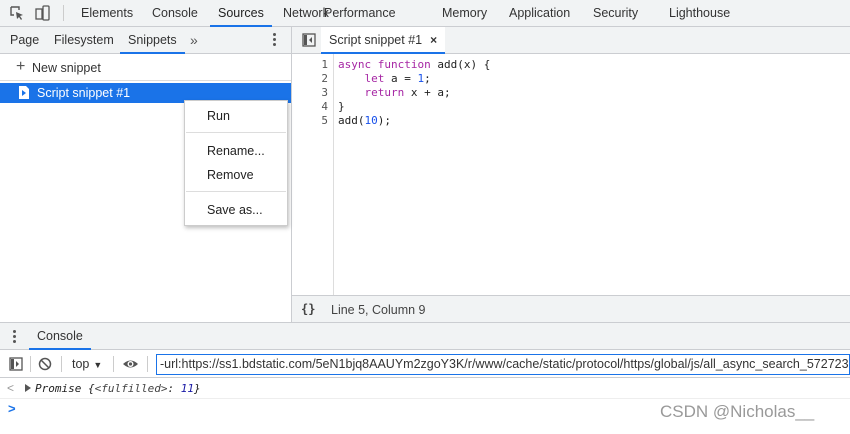 The width and height of the screenshot is (850, 434). What do you see at coordinates (308, 309) in the screenshot?
I see `pretty-print-button: {}` at bounding box center [308, 309].